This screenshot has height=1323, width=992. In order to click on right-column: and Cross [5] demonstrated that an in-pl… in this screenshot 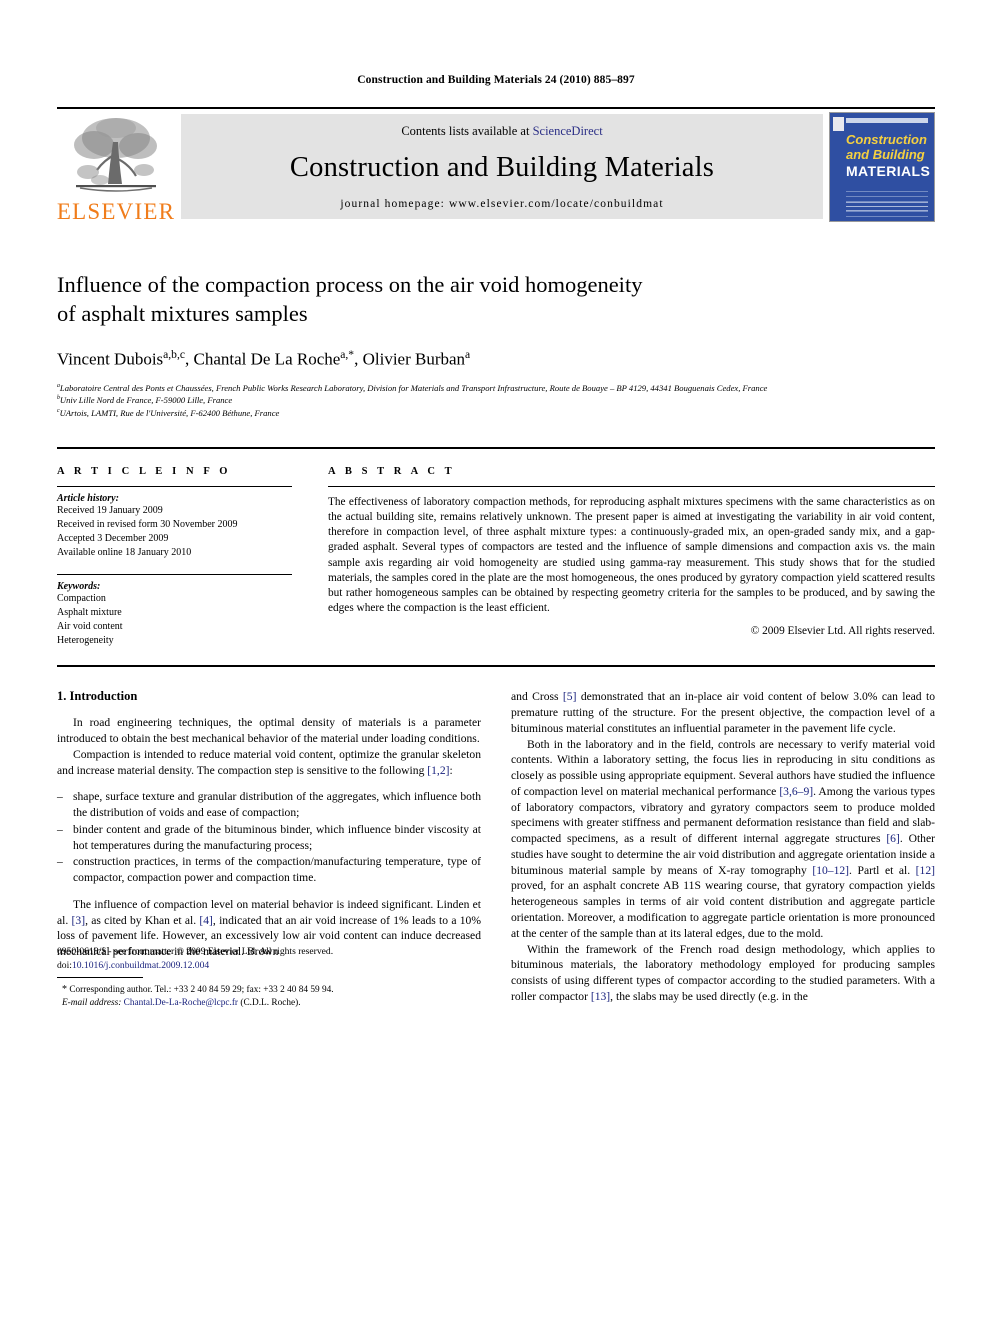, I will do `click(723, 846)`.